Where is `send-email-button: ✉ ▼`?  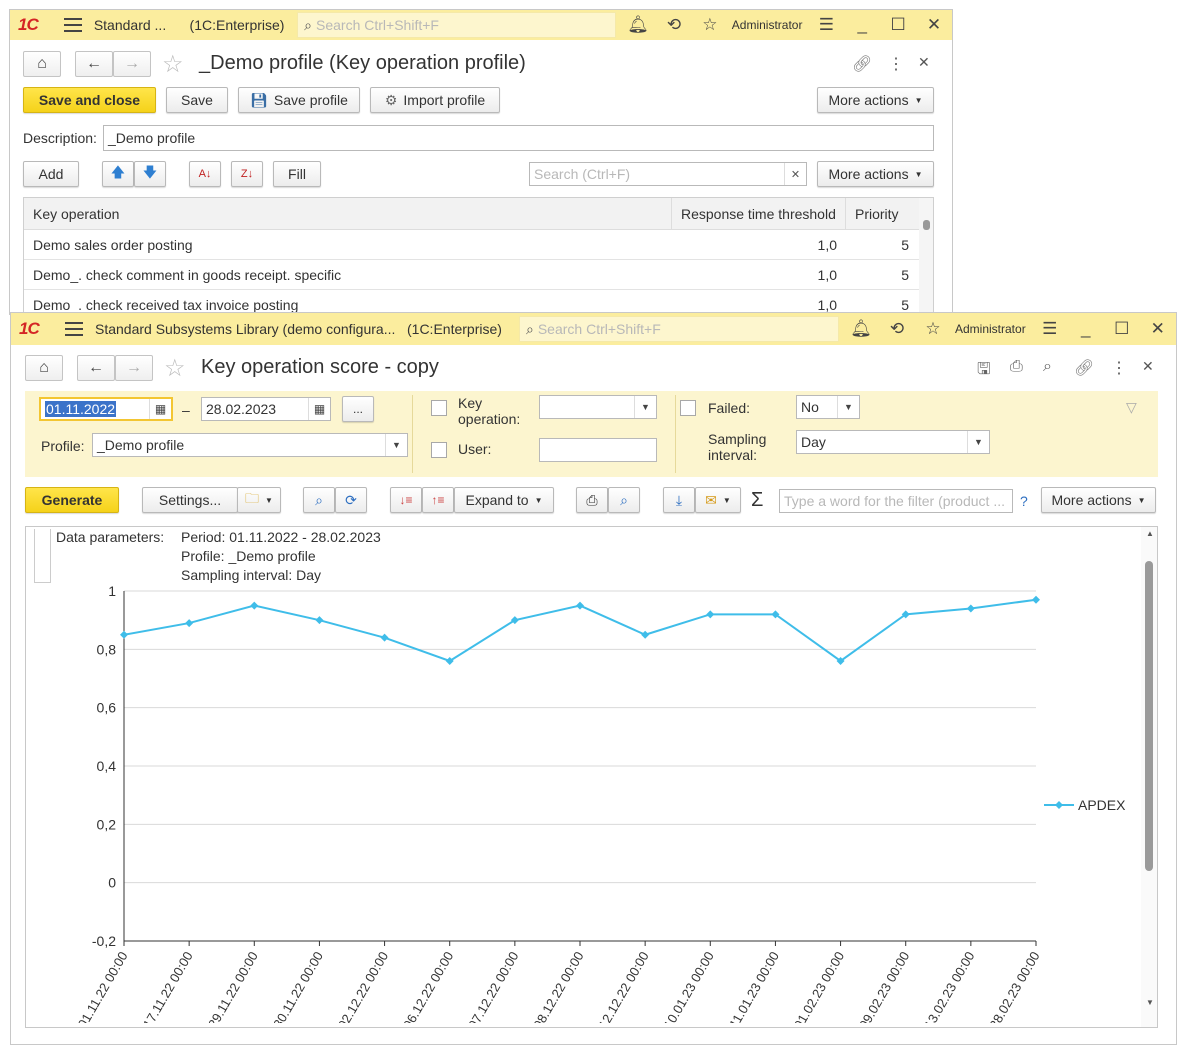 send-email-button: ✉ ▼ is located at coordinates (718, 500).